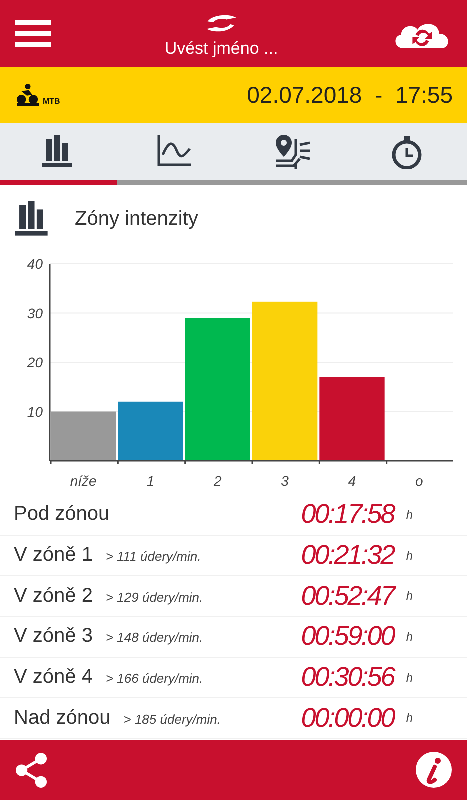  What do you see at coordinates (420, 481) in the screenshot?
I see `x-tick-label: o` at bounding box center [420, 481].